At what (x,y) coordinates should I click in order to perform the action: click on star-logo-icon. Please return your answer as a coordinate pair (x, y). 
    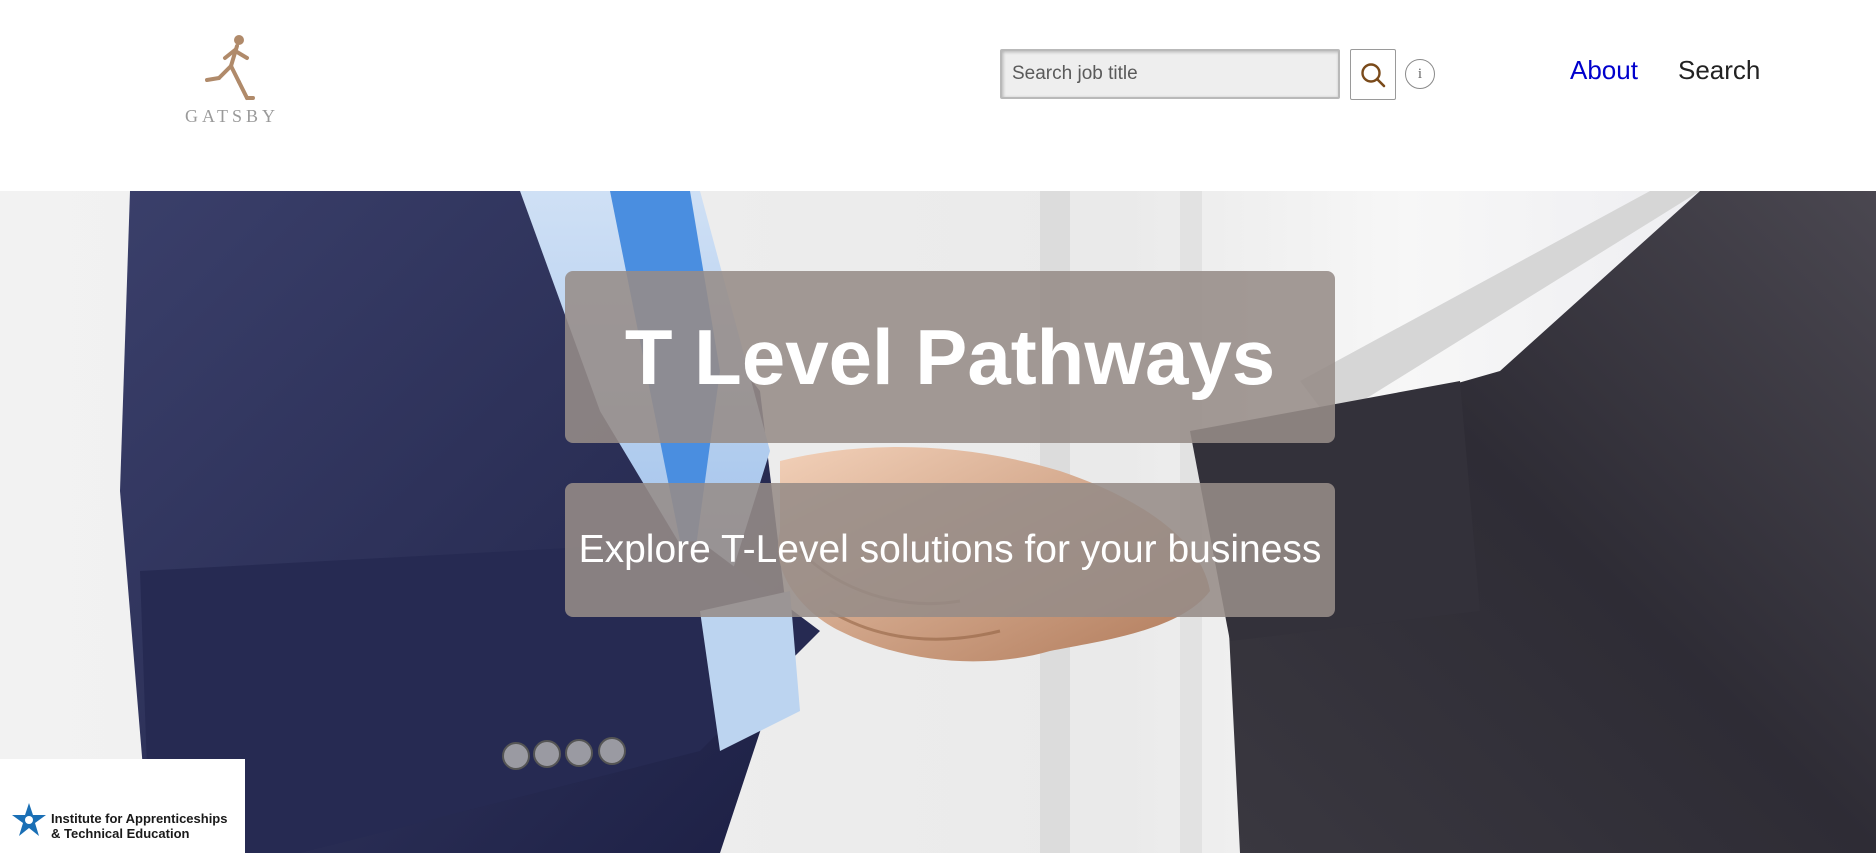
    Looking at the image, I should click on (29, 819).